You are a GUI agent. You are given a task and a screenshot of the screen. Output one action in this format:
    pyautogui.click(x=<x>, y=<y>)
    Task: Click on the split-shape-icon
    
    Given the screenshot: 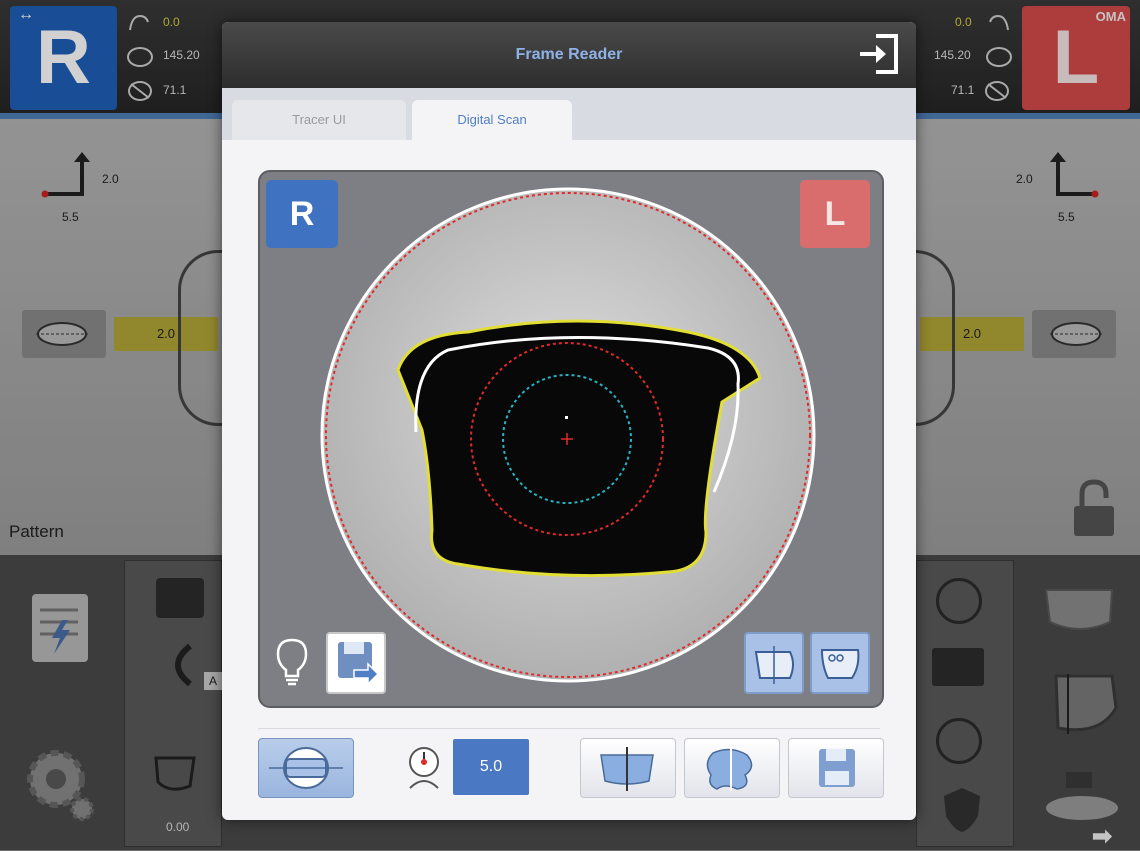 What is the action you would take?
    pyautogui.click(x=627, y=769)
    